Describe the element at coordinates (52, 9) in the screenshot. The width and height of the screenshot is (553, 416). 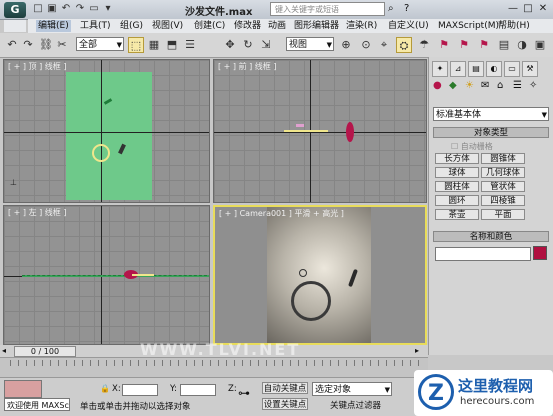
I see `open-file-icon: ▣` at that location.